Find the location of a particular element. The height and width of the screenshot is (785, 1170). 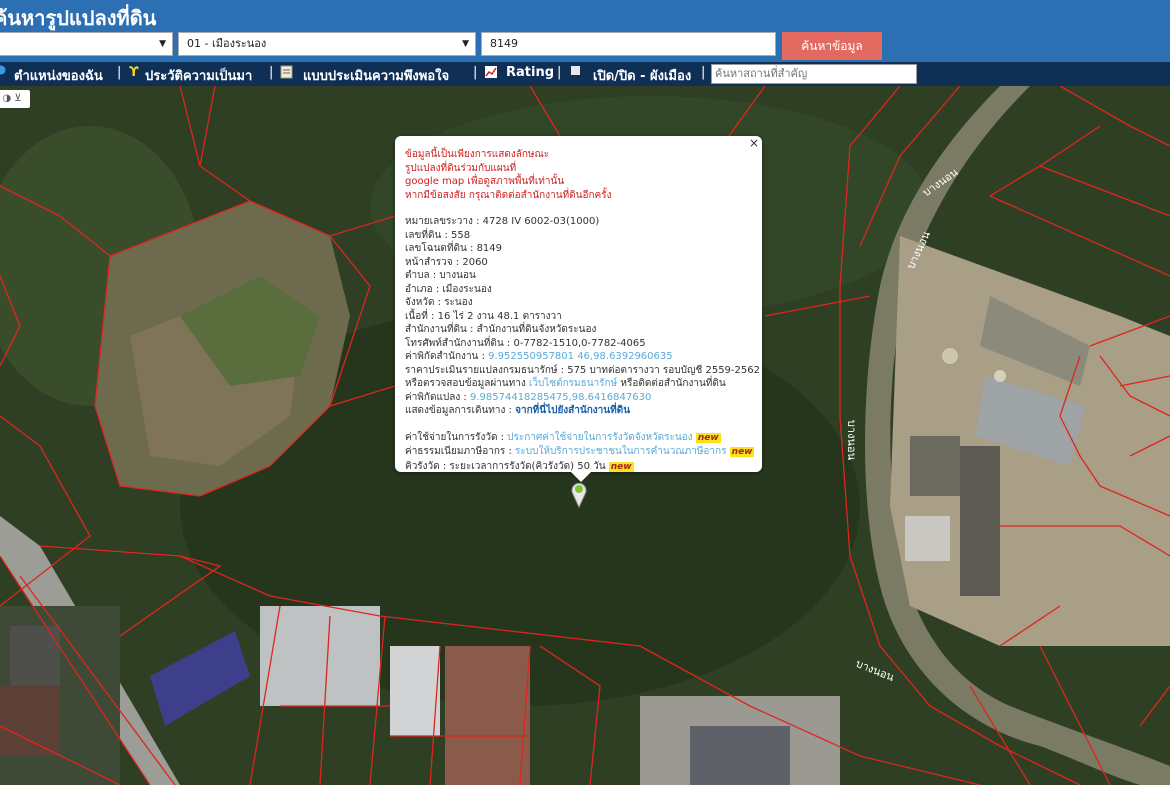

chart-icon is located at coordinates (491, 74).